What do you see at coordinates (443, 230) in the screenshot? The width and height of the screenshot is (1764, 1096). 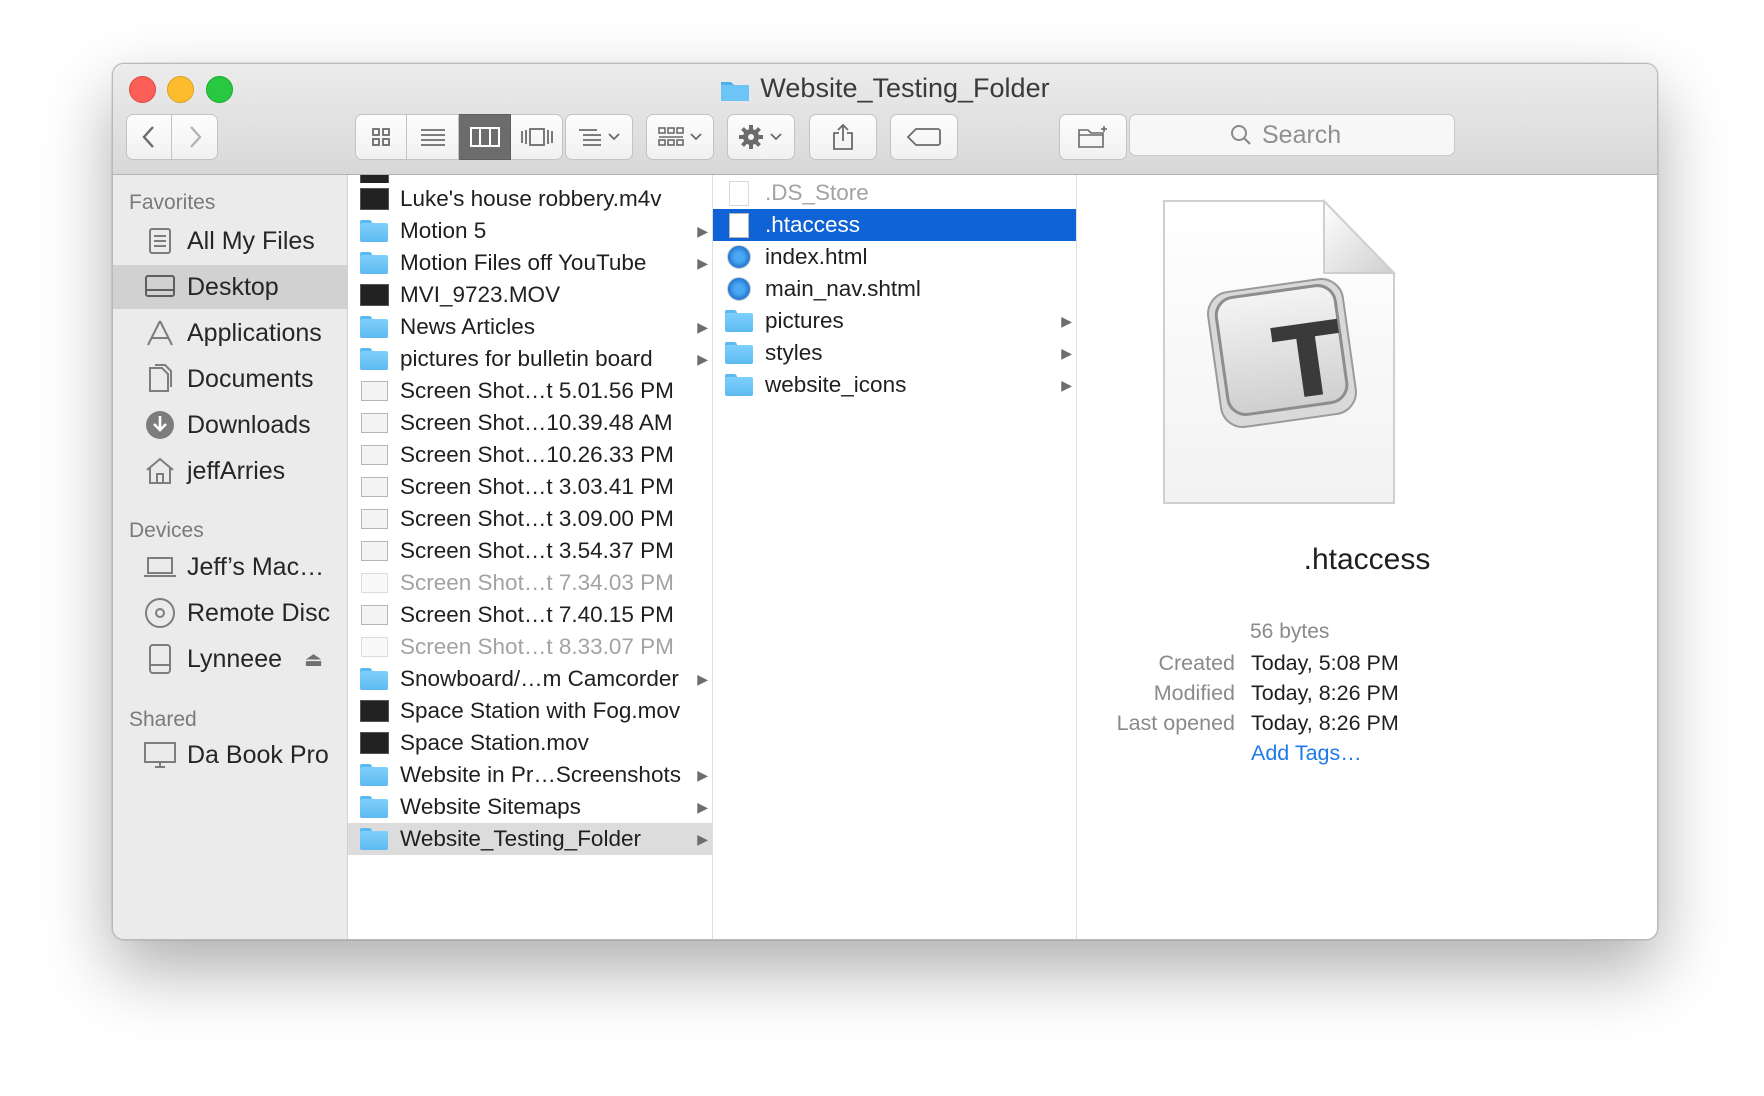 I see `list-item-label: Motion 5` at bounding box center [443, 230].